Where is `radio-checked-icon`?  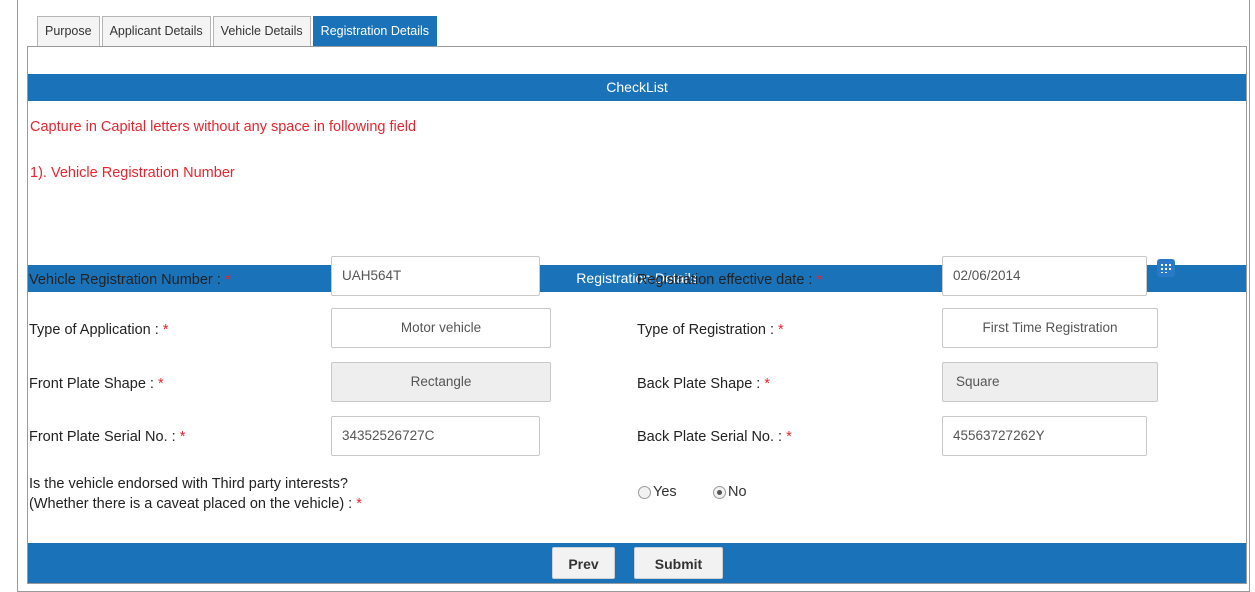
radio-checked-icon is located at coordinates (719, 492).